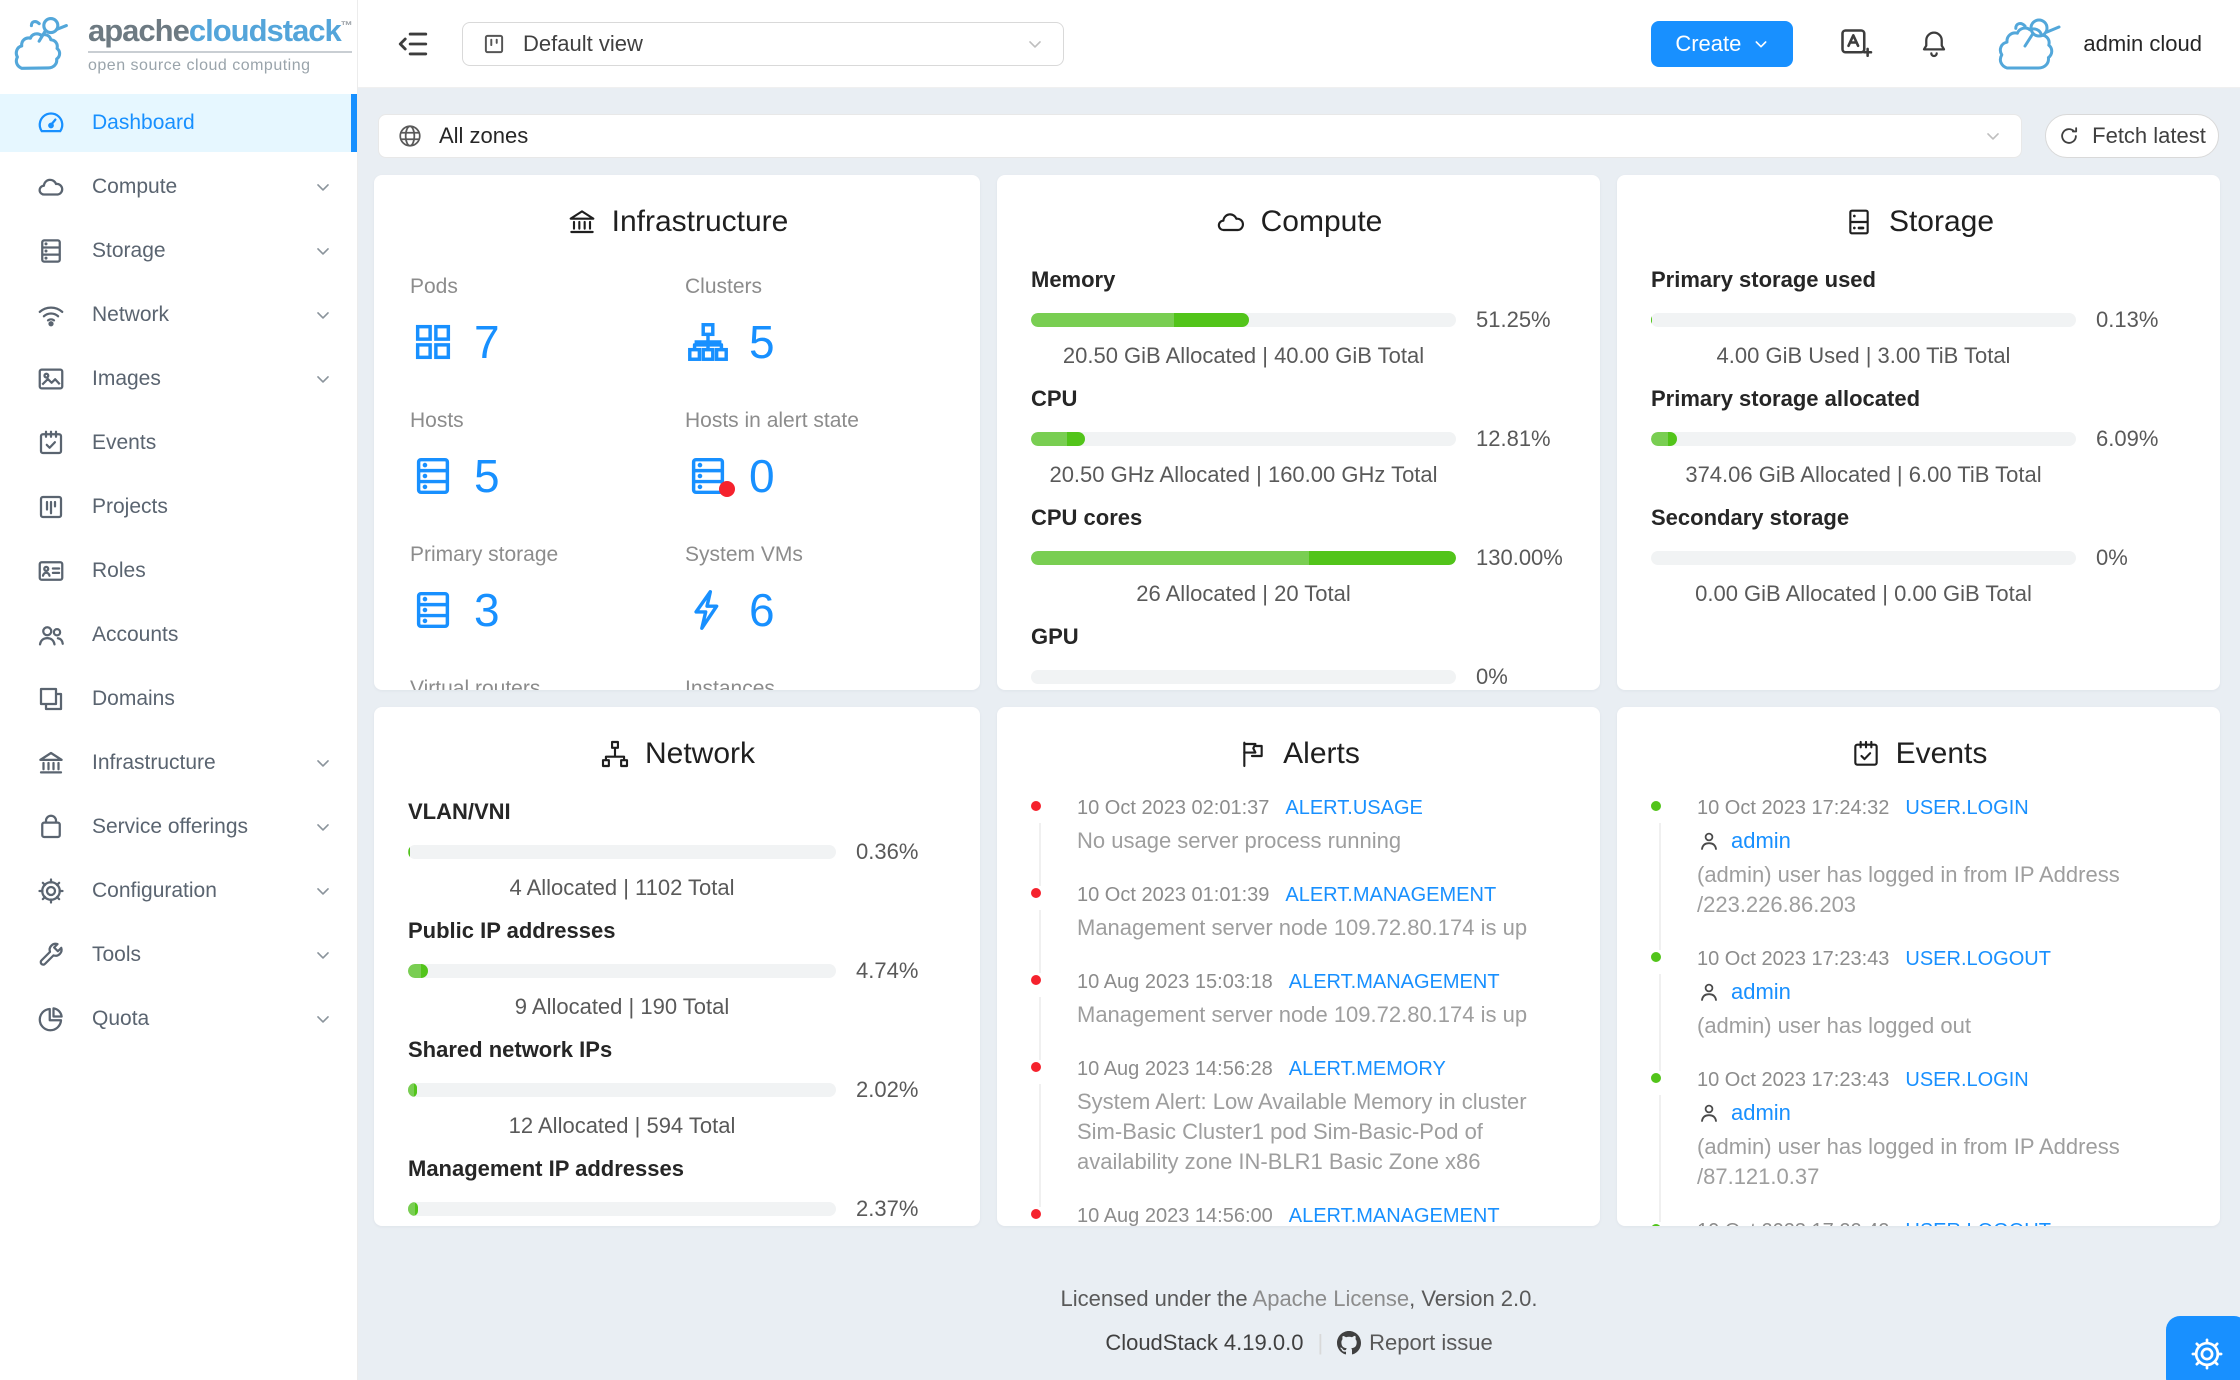 This screenshot has width=2240, height=1380. Describe the element at coordinates (178, 123) in the screenshot. I see `sidebar-item-dashboard: Dashboard` at that location.